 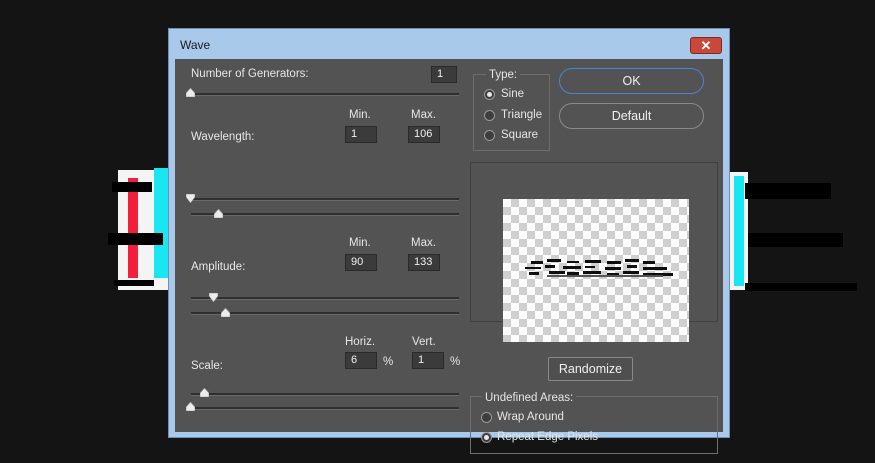 What do you see at coordinates (599, 268) in the screenshot?
I see `wave-distorted-text-preview` at bounding box center [599, 268].